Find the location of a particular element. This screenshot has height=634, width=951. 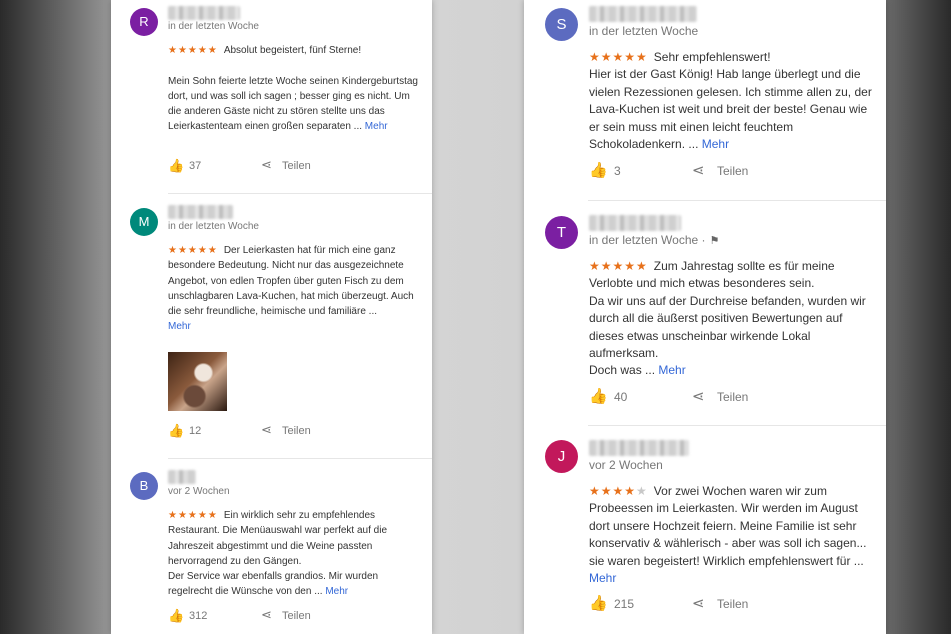

like-count: 40 is located at coordinates (621, 397).